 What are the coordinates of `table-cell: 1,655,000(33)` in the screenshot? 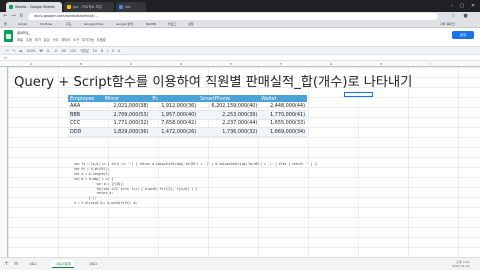 It's located at (283, 123).